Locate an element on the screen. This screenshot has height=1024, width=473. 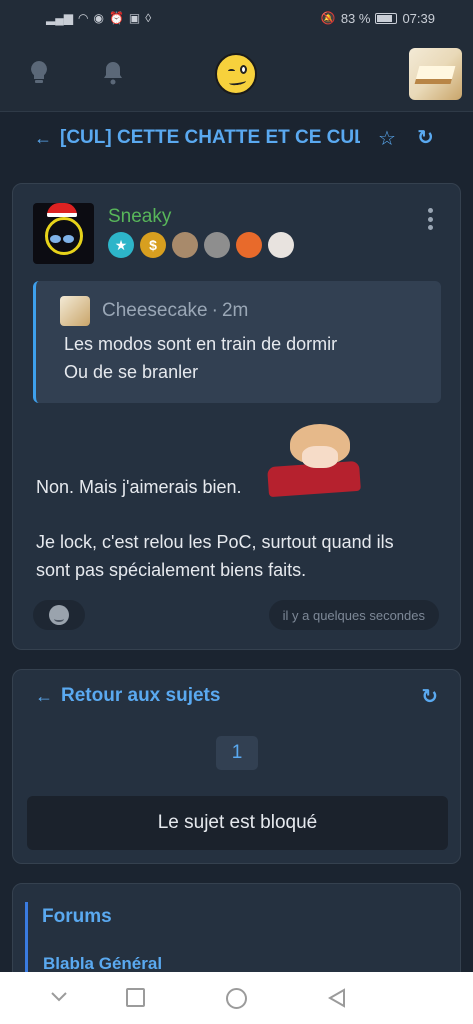
recent-apps-icon is located at coordinates (135, 997).